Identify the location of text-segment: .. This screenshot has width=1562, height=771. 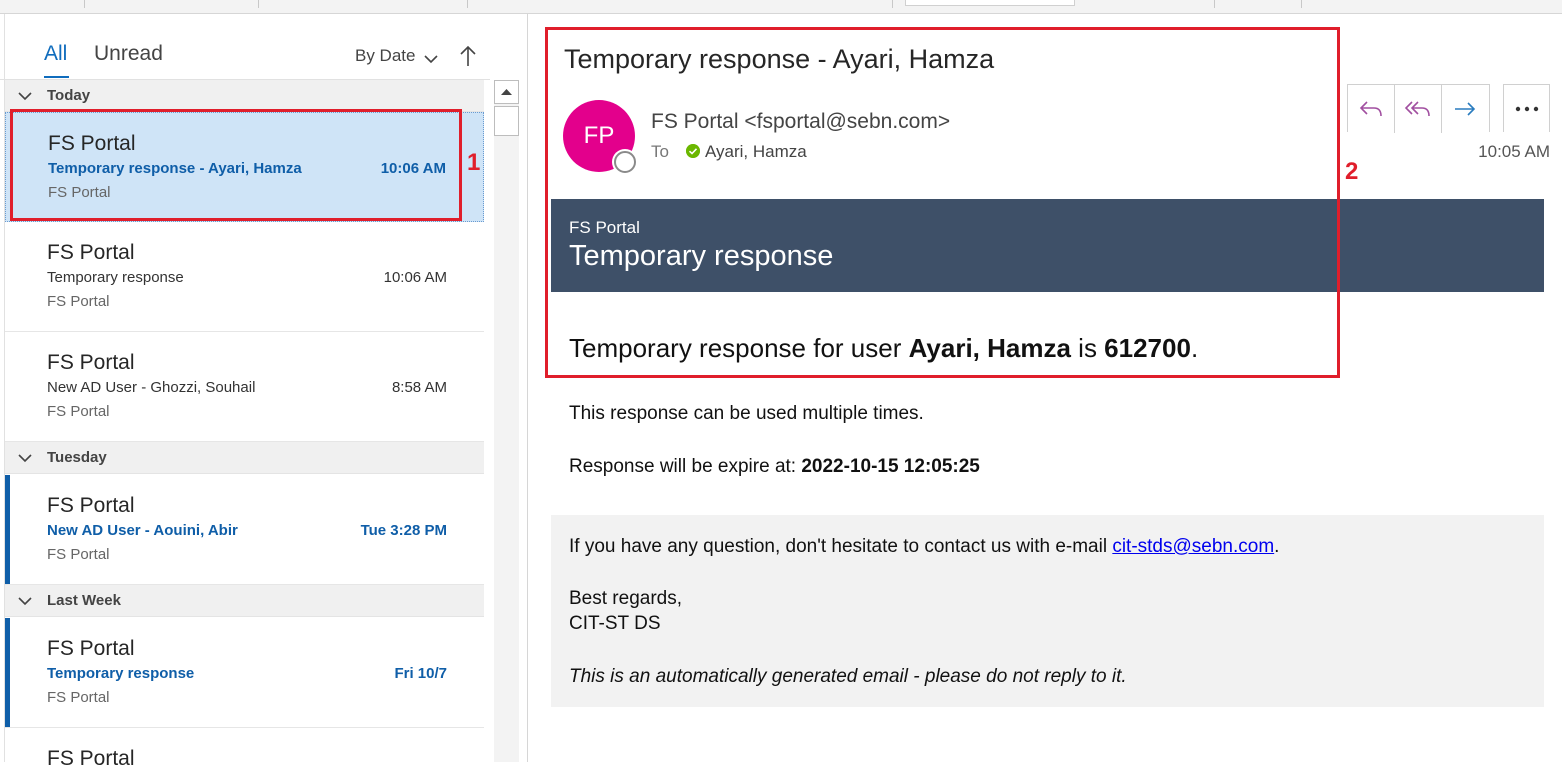
(1277, 546).